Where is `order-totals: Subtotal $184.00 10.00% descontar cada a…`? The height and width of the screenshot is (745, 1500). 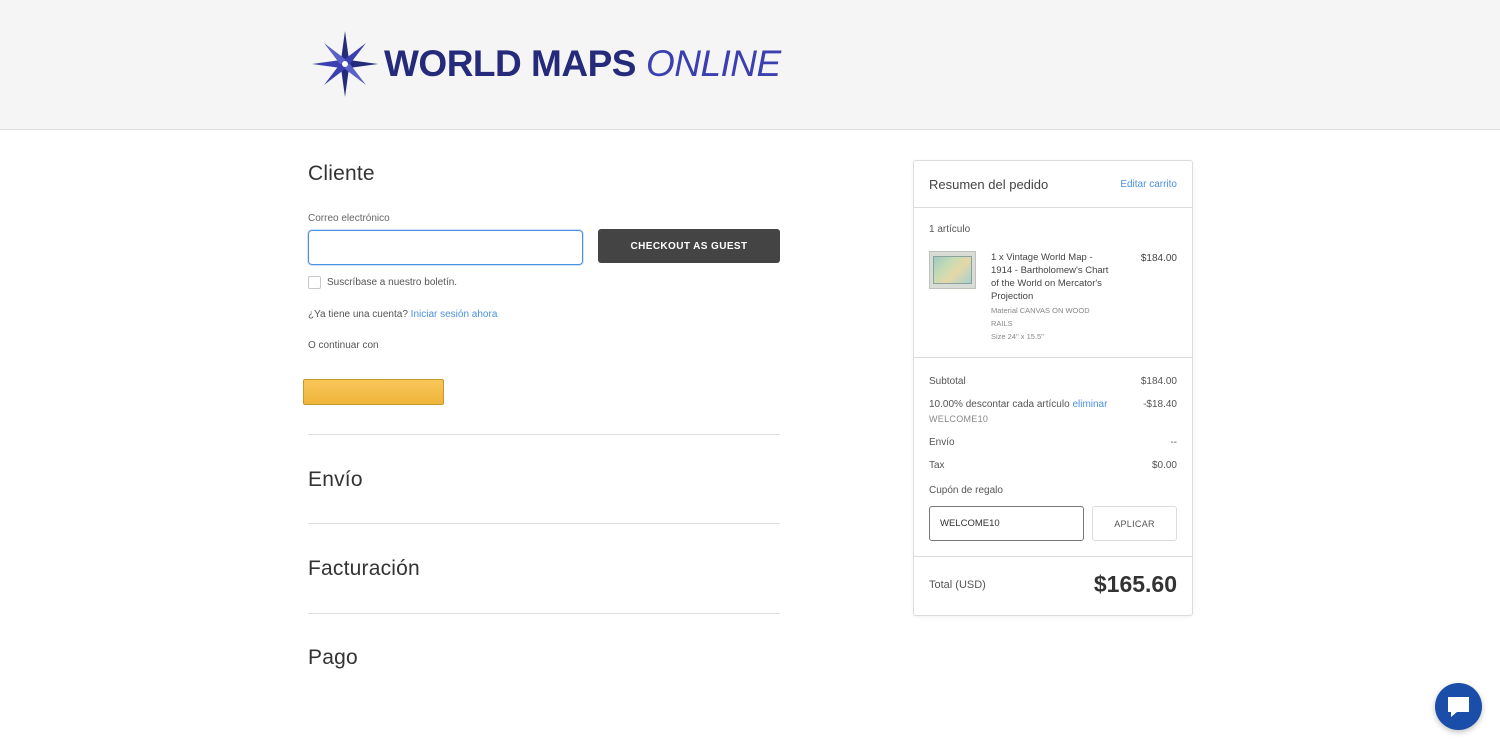 order-totals: Subtotal $184.00 10.00% descontar cada a… is located at coordinates (1053, 457).